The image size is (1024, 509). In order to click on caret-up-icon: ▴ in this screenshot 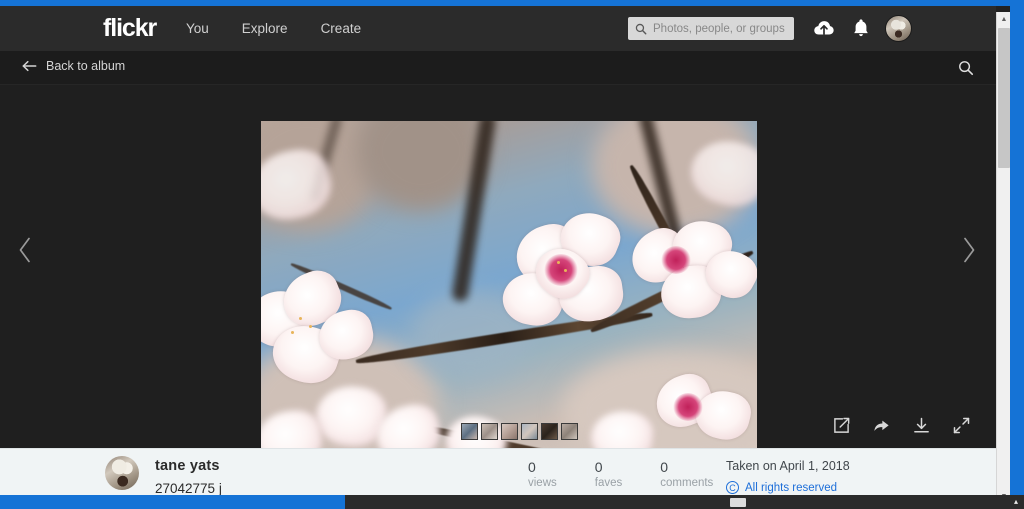, I will do `click(1016, 501)`.